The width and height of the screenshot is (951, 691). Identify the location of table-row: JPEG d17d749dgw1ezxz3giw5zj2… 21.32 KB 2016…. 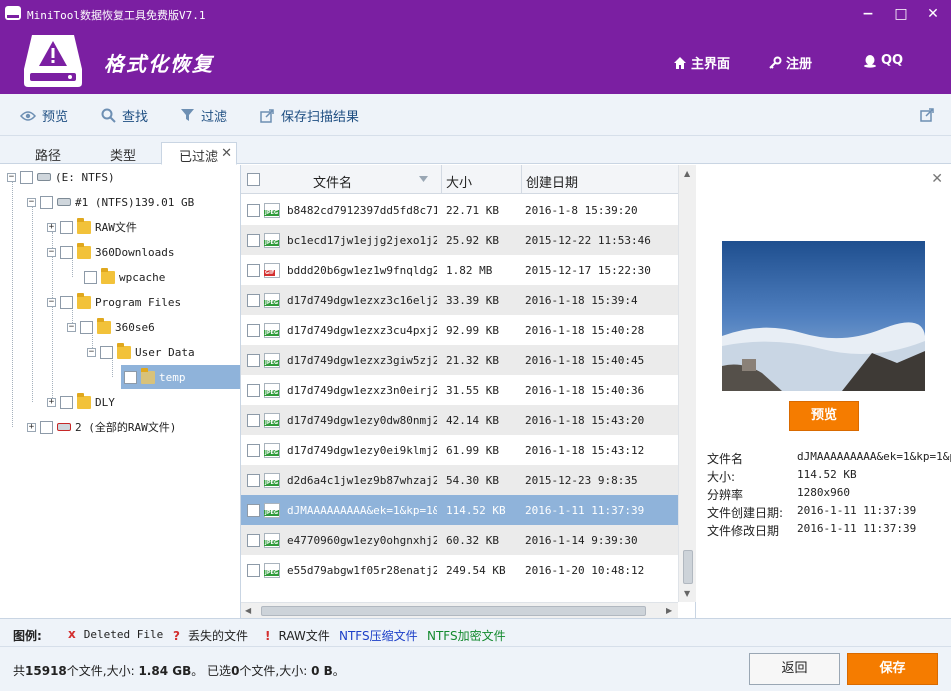
(459, 360).